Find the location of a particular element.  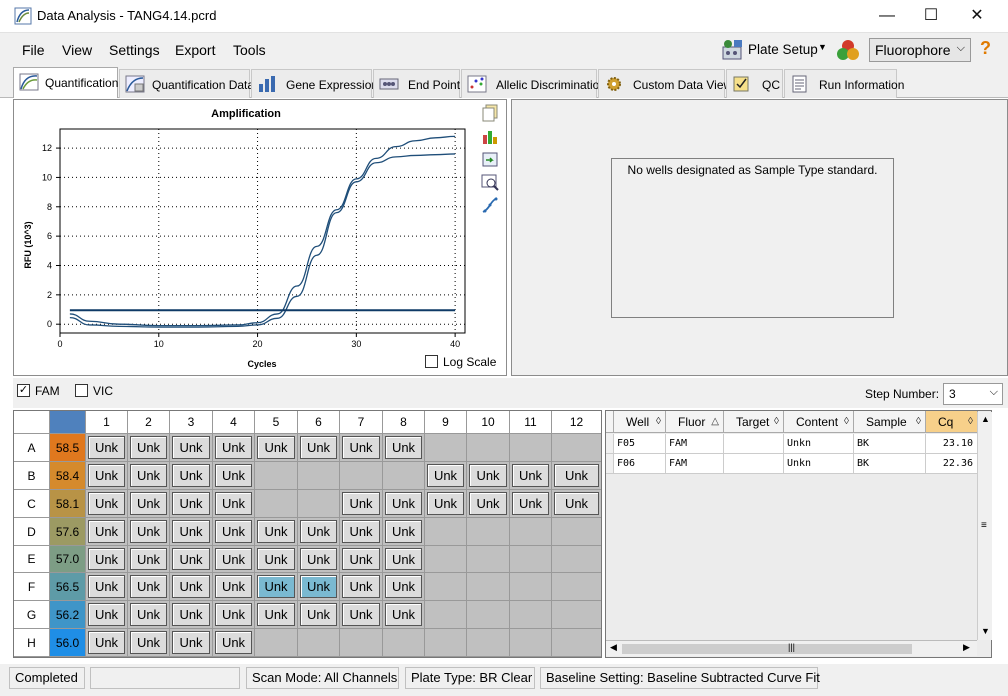

plate-column-header: 7 is located at coordinates (361, 422).